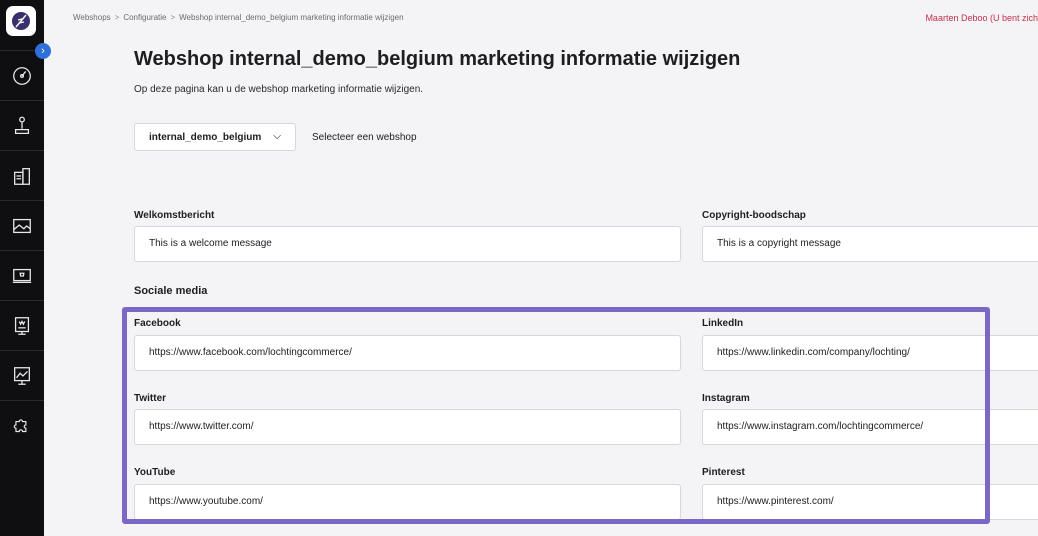 This screenshot has height=536, width=1038. What do you see at coordinates (144, 17) in the screenshot?
I see `breadcrumb-configuratie: Configuratie` at bounding box center [144, 17].